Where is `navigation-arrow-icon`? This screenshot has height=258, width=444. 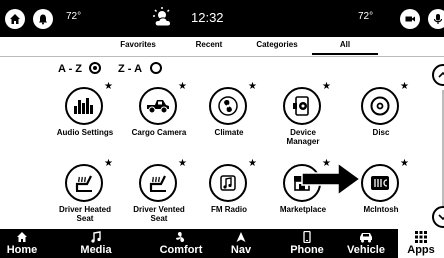 navigation-arrow-icon is located at coordinates (241, 237).